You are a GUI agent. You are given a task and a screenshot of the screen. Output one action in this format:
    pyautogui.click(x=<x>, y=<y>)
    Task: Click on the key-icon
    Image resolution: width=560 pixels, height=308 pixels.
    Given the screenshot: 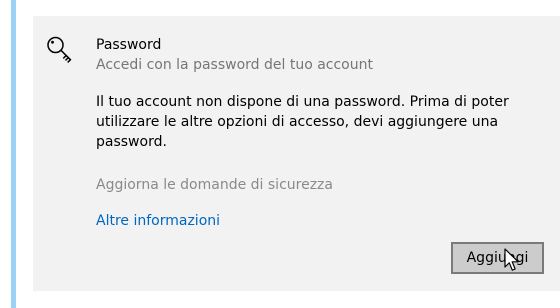 What is the action you would take?
    pyautogui.click(x=59, y=49)
    